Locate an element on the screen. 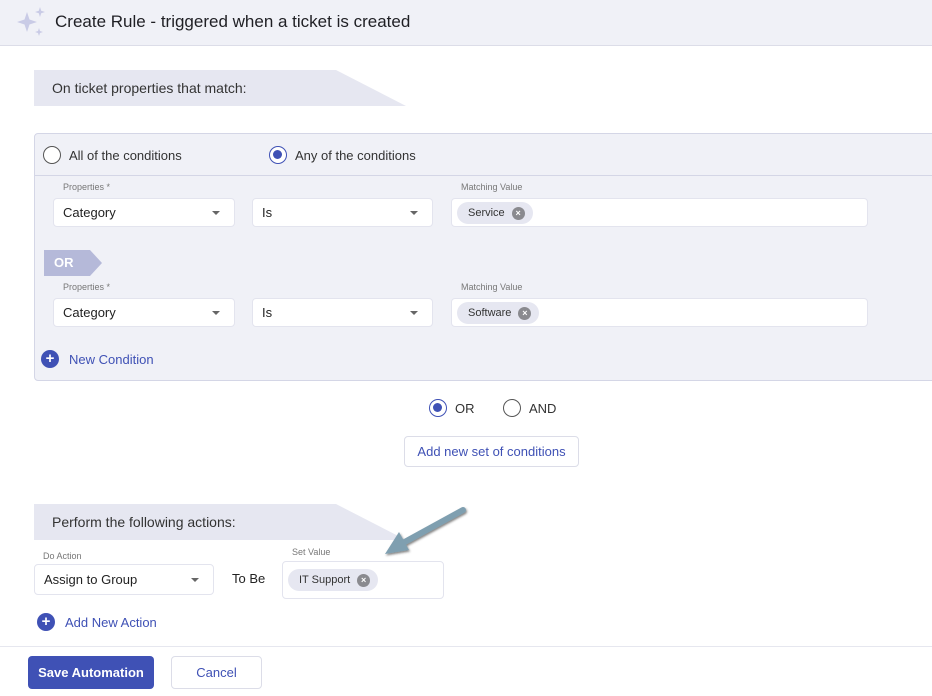 This screenshot has height=696, width=932. sparkle-icon is located at coordinates (31, 21).